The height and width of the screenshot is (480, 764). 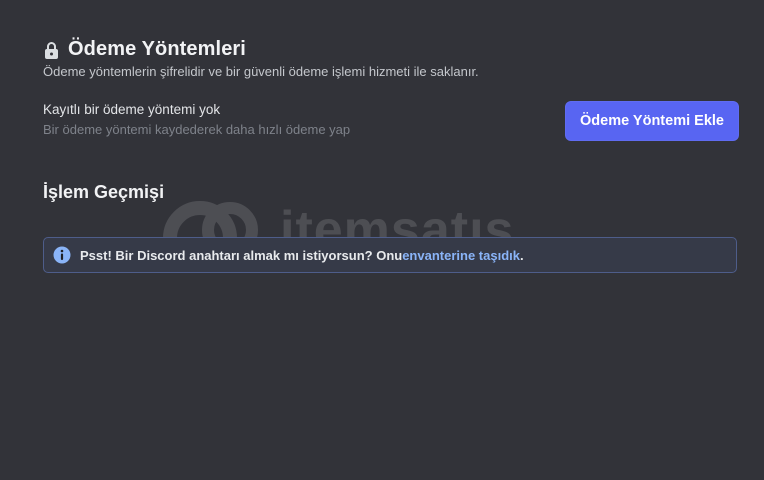 I want to click on empty-state-title: Kayıtlı bir ödeme yöntemi yok, so click(x=132, y=109).